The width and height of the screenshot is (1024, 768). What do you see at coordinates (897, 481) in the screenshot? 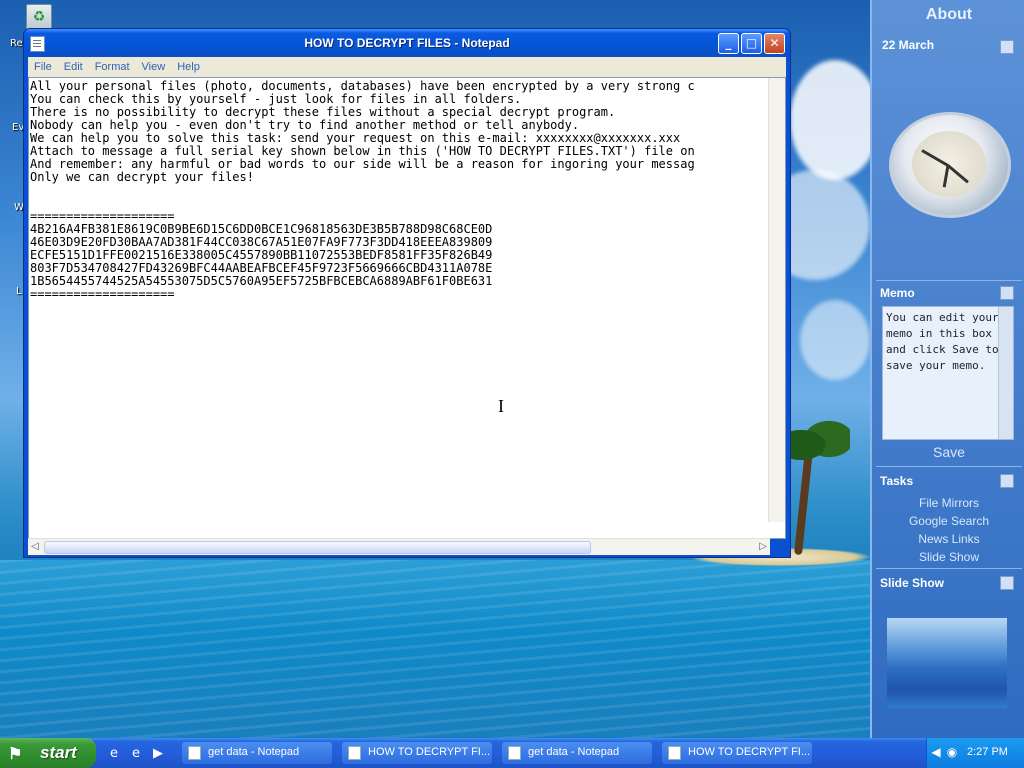
I see `tasks-title: Tasks` at bounding box center [897, 481].